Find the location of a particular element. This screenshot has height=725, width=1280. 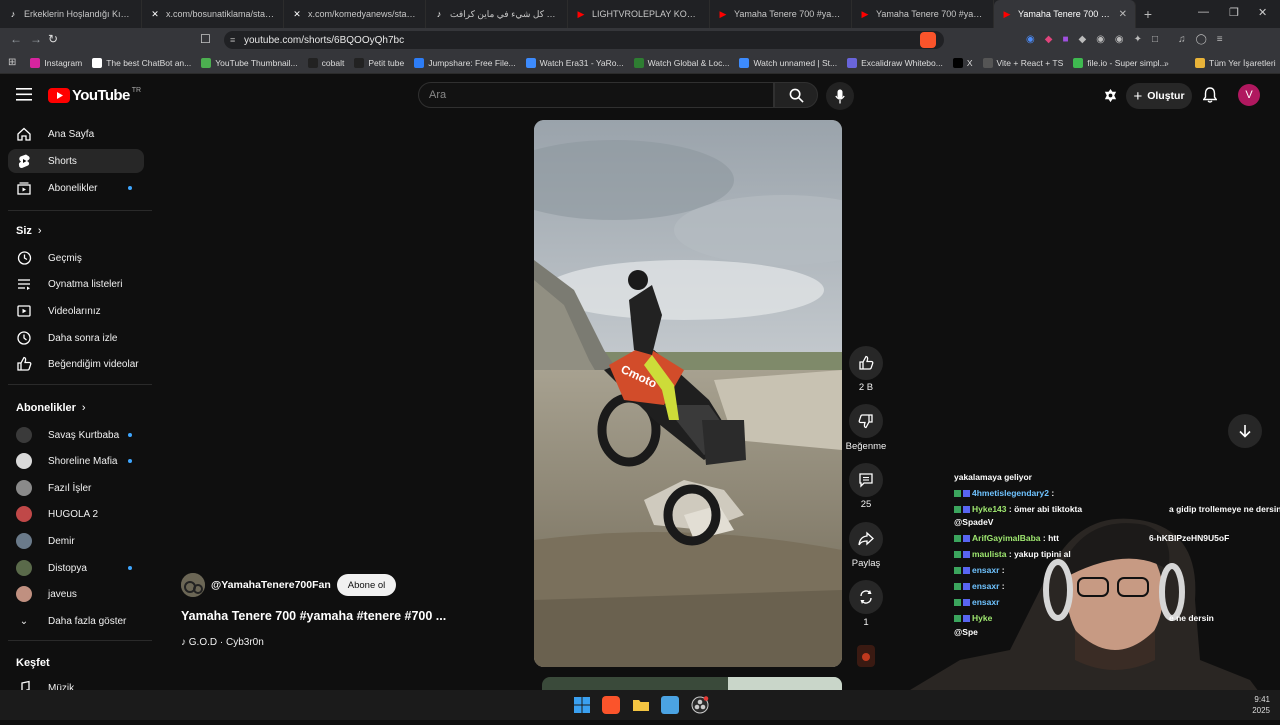

show-more-button: ⌄ Daha fazla göster is located at coordinates (76, 621).